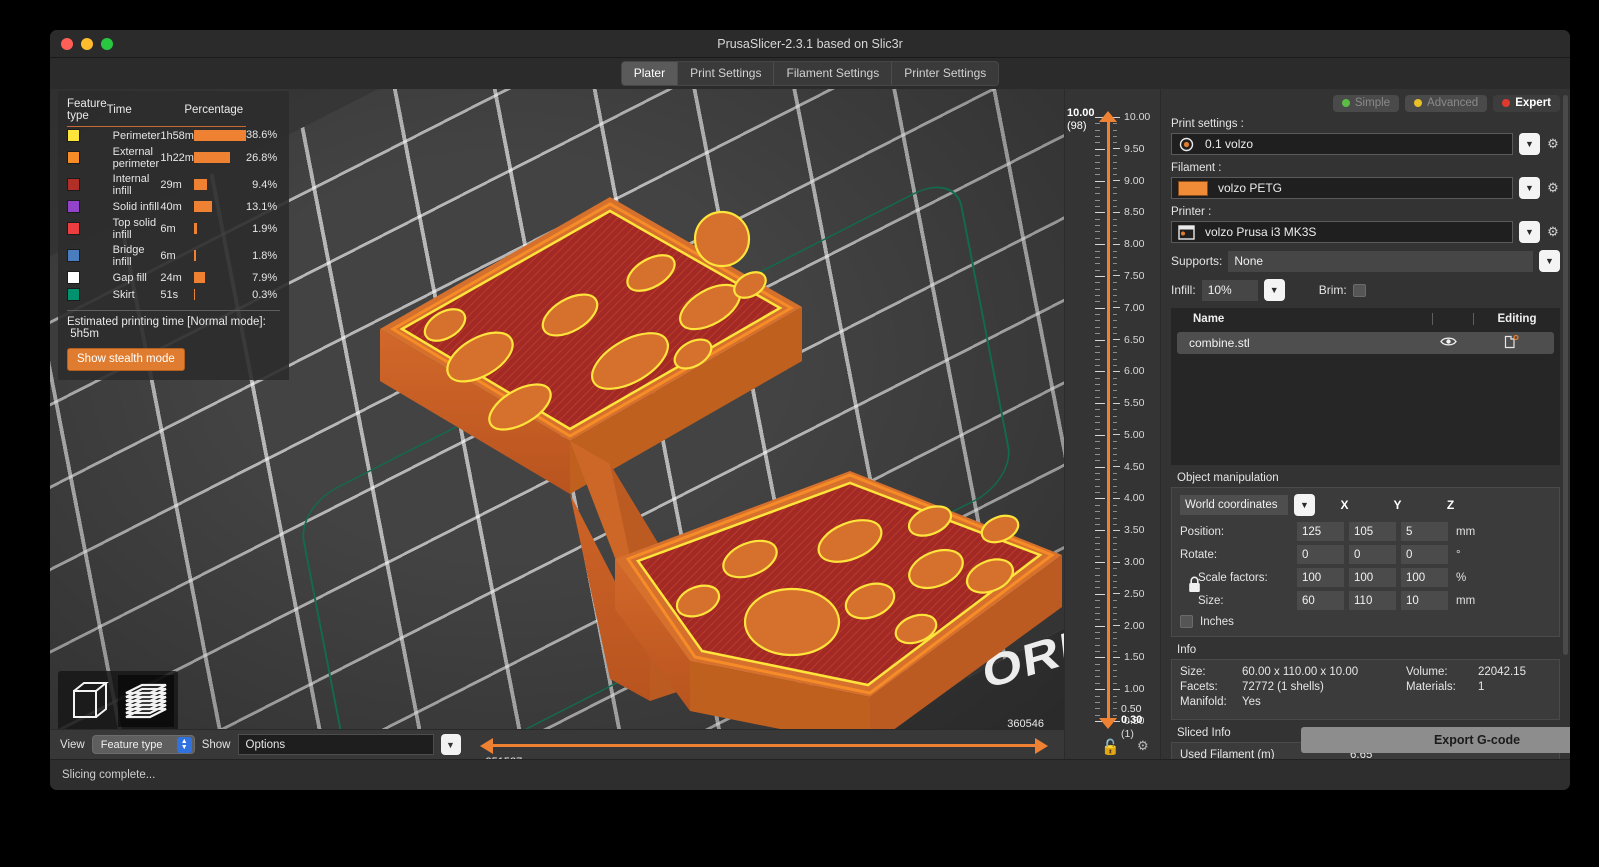  Describe the element at coordinates (1553, 232) in the screenshot. I see `printer-gear-icon: ⚙` at that location.